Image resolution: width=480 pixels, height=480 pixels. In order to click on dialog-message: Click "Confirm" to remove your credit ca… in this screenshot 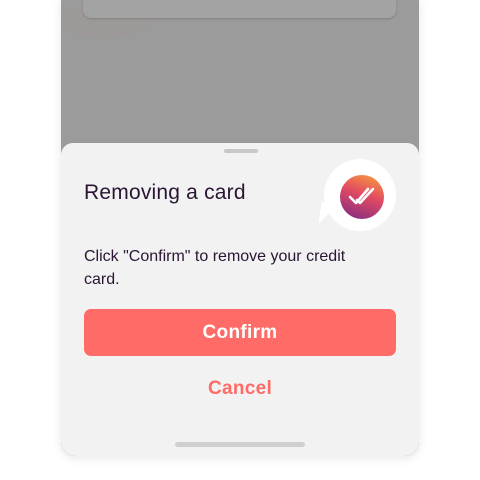, I will do `click(215, 268)`.